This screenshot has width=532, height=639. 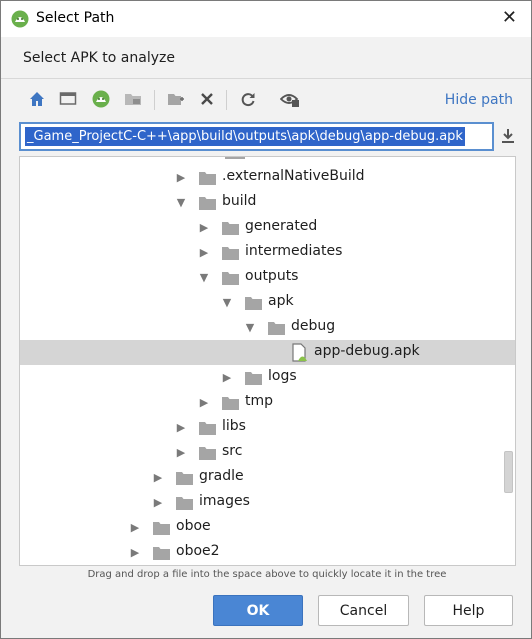 What do you see at coordinates (272, 276) in the screenshot?
I see `tree-item-label: outputs` at bounding box center [272, 276].